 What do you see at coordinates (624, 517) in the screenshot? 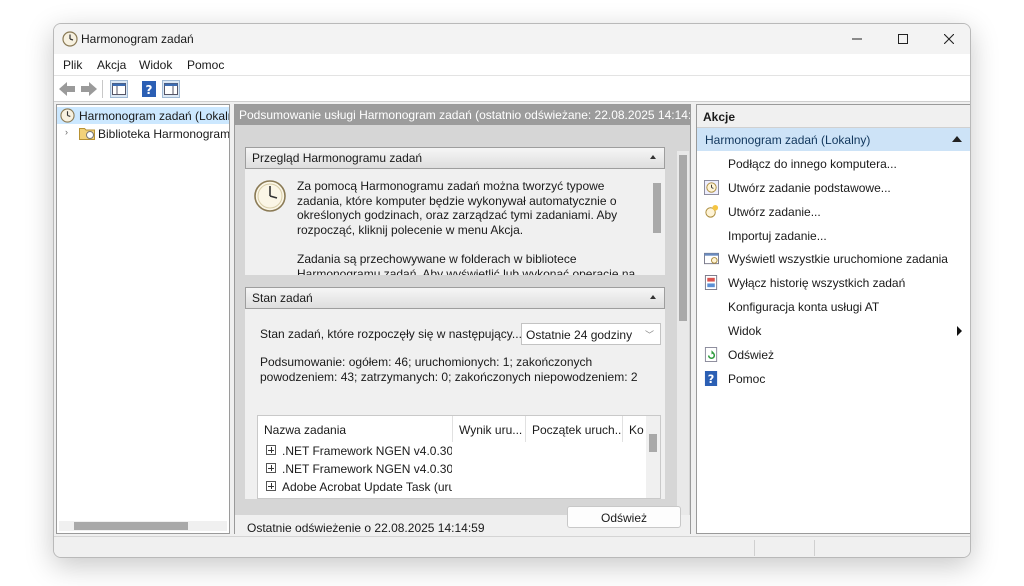
I see `refresh-button: Odśwież` at bounding box center [624, 517].